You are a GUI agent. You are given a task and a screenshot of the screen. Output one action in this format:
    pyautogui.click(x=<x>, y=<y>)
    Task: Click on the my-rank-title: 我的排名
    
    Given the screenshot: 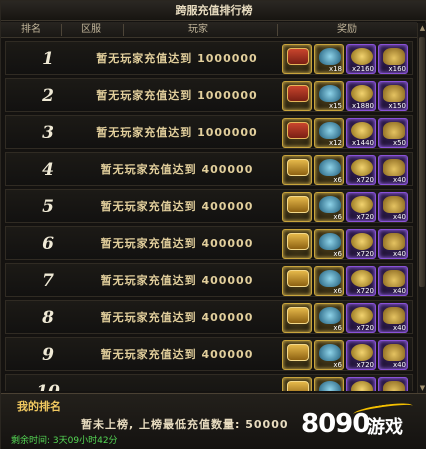 What is the action you would take?
    pyautogui.click(x=39, y=406)
    